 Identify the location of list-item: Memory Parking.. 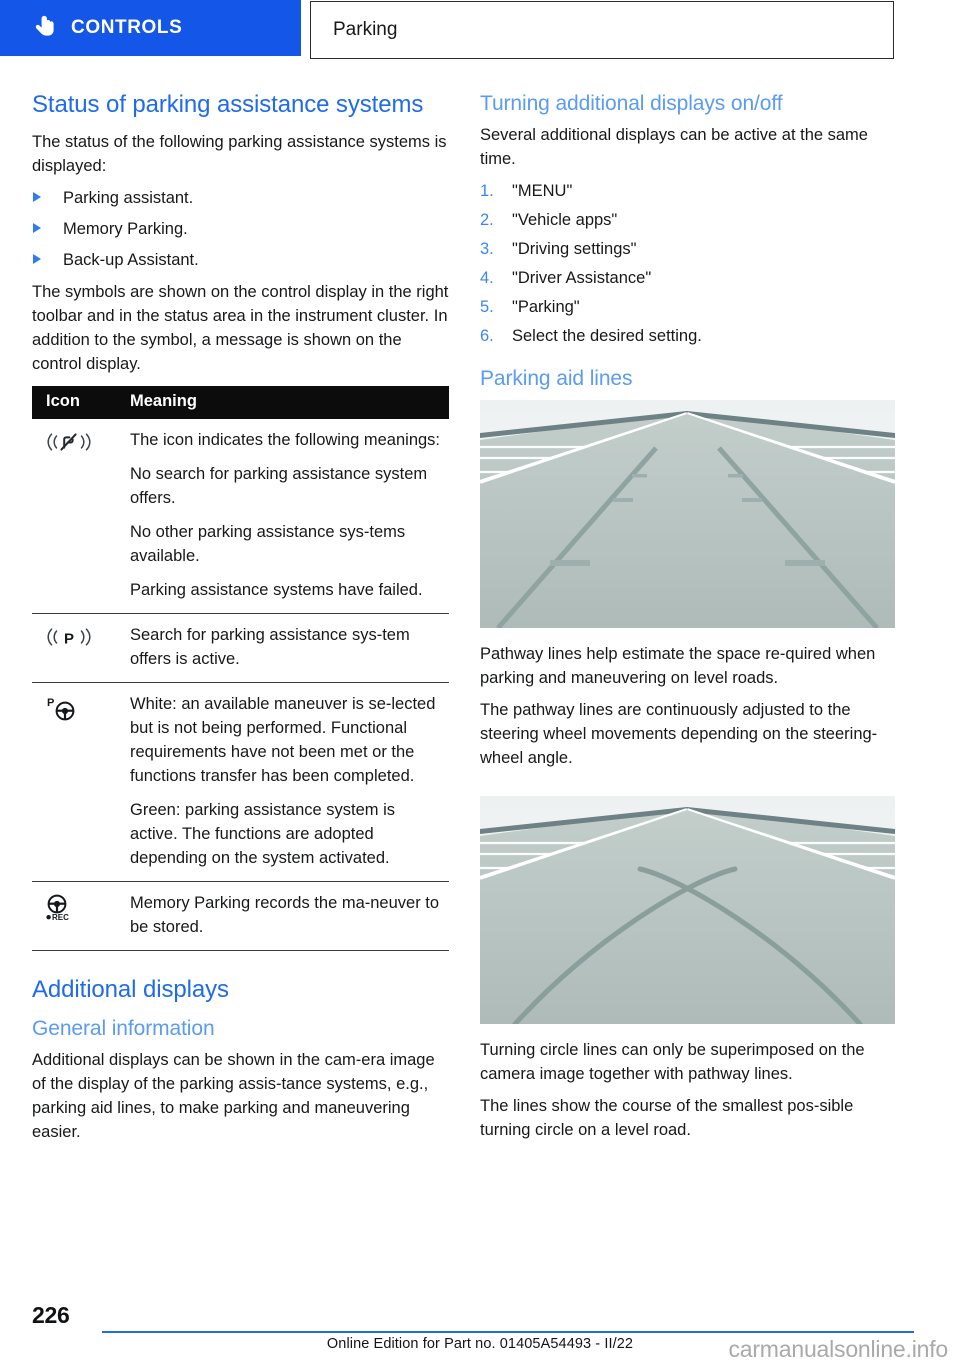
(240, 229).